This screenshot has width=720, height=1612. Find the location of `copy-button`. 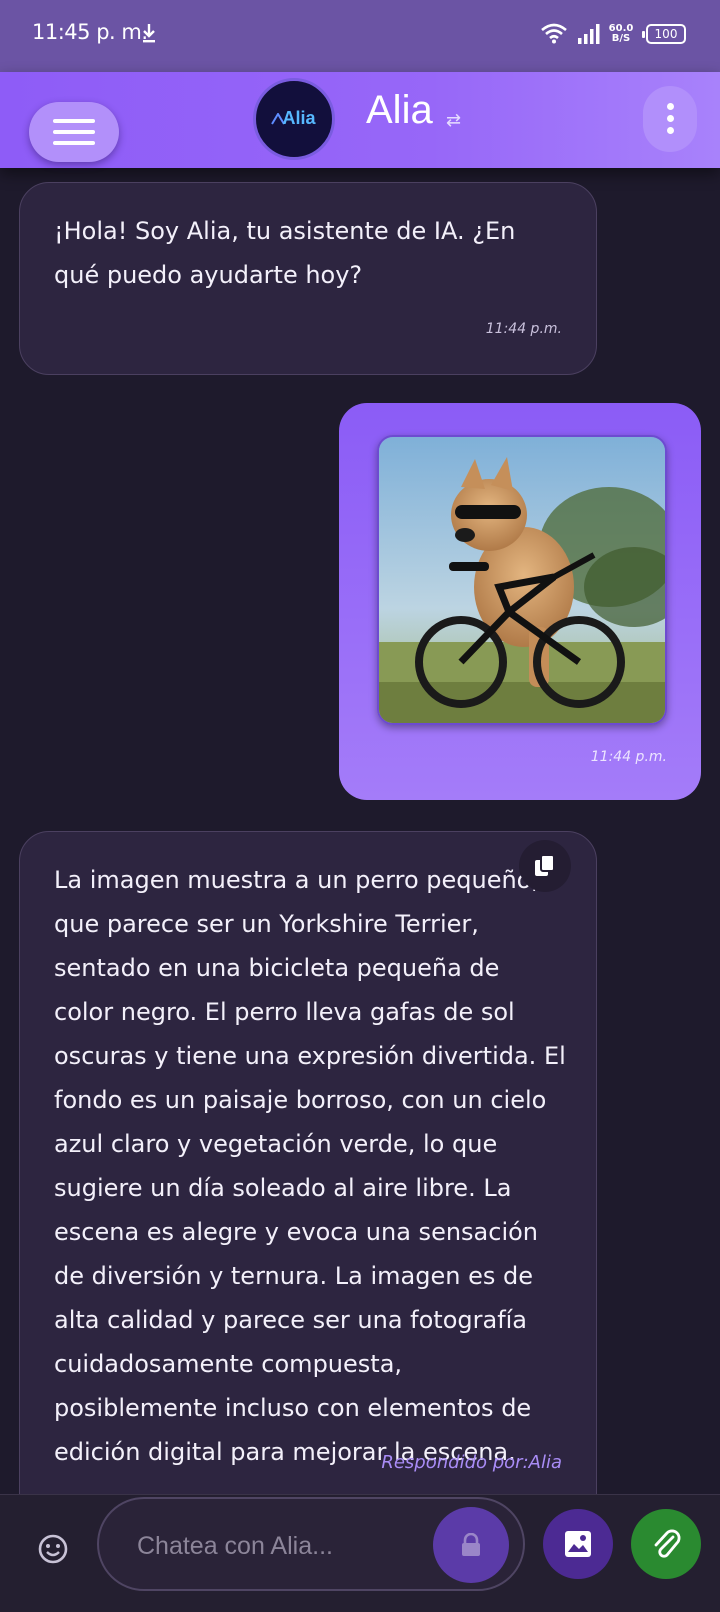

copy-button is located at coordinates (545, 866).